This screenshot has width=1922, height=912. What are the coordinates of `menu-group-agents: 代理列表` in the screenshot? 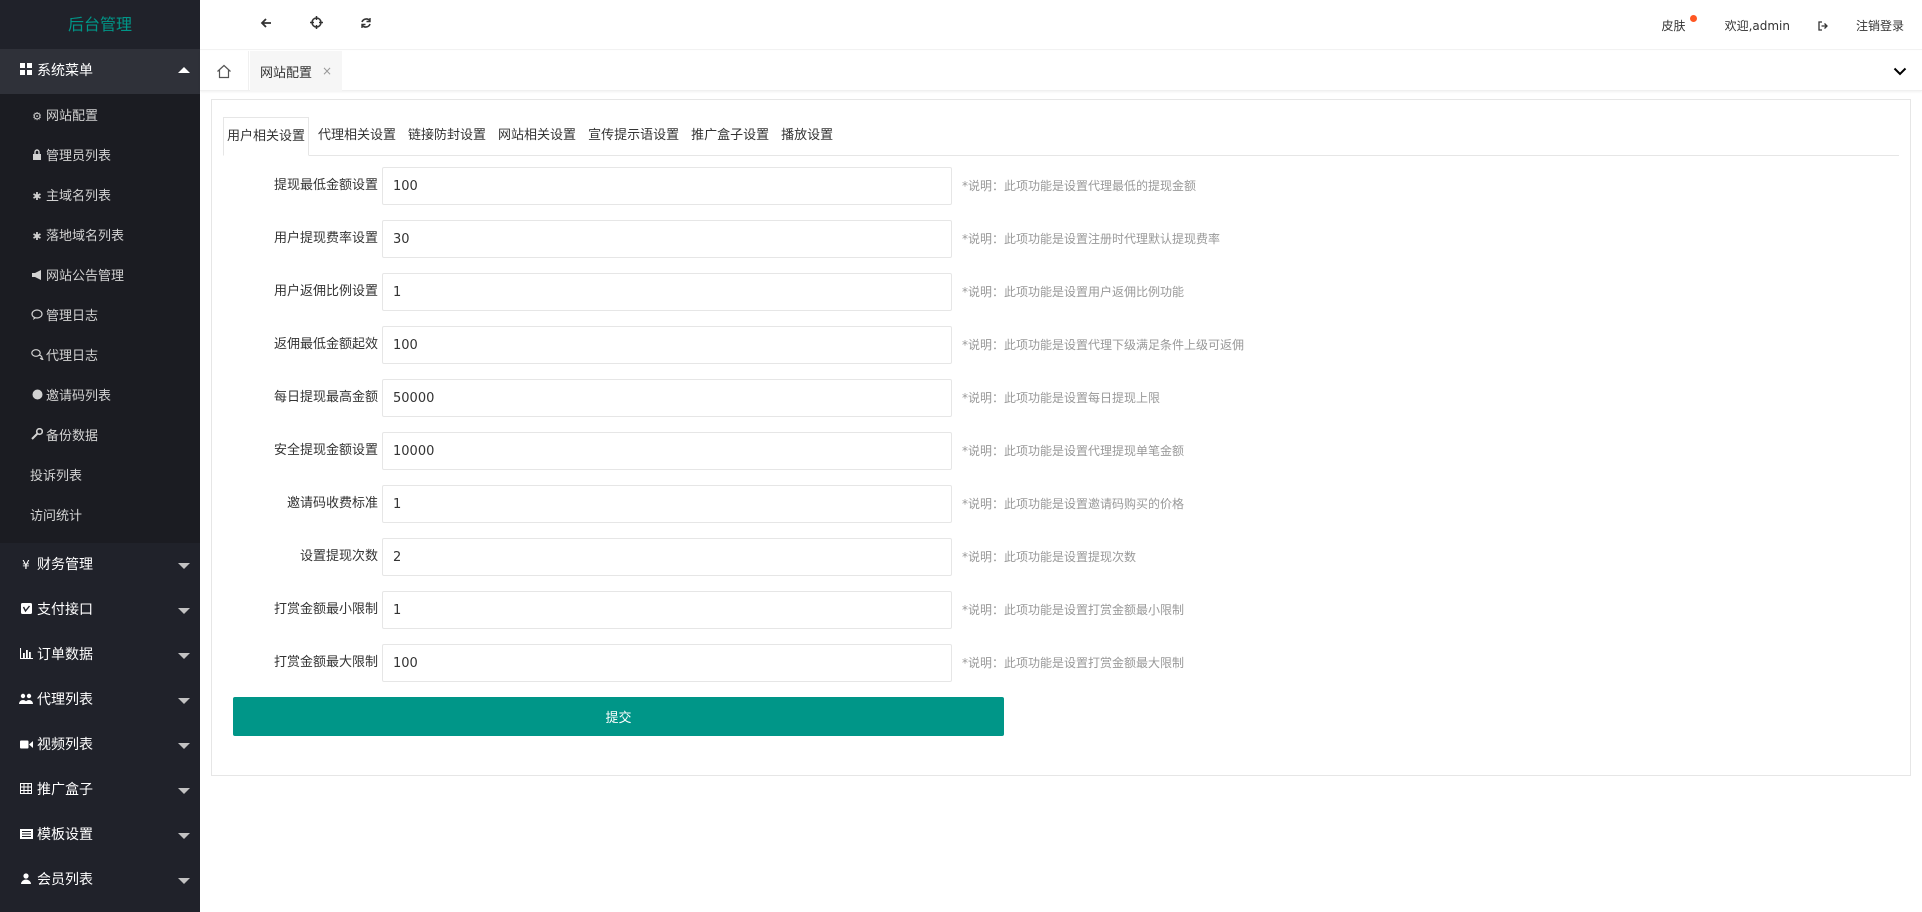 It's located at (100, 700).